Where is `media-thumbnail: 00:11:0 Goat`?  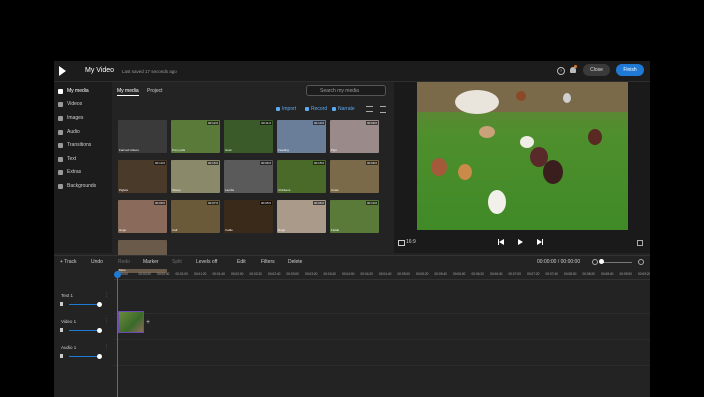
media-thumbnail: 00:11:0 Goat is located at coordinates (248, 136).